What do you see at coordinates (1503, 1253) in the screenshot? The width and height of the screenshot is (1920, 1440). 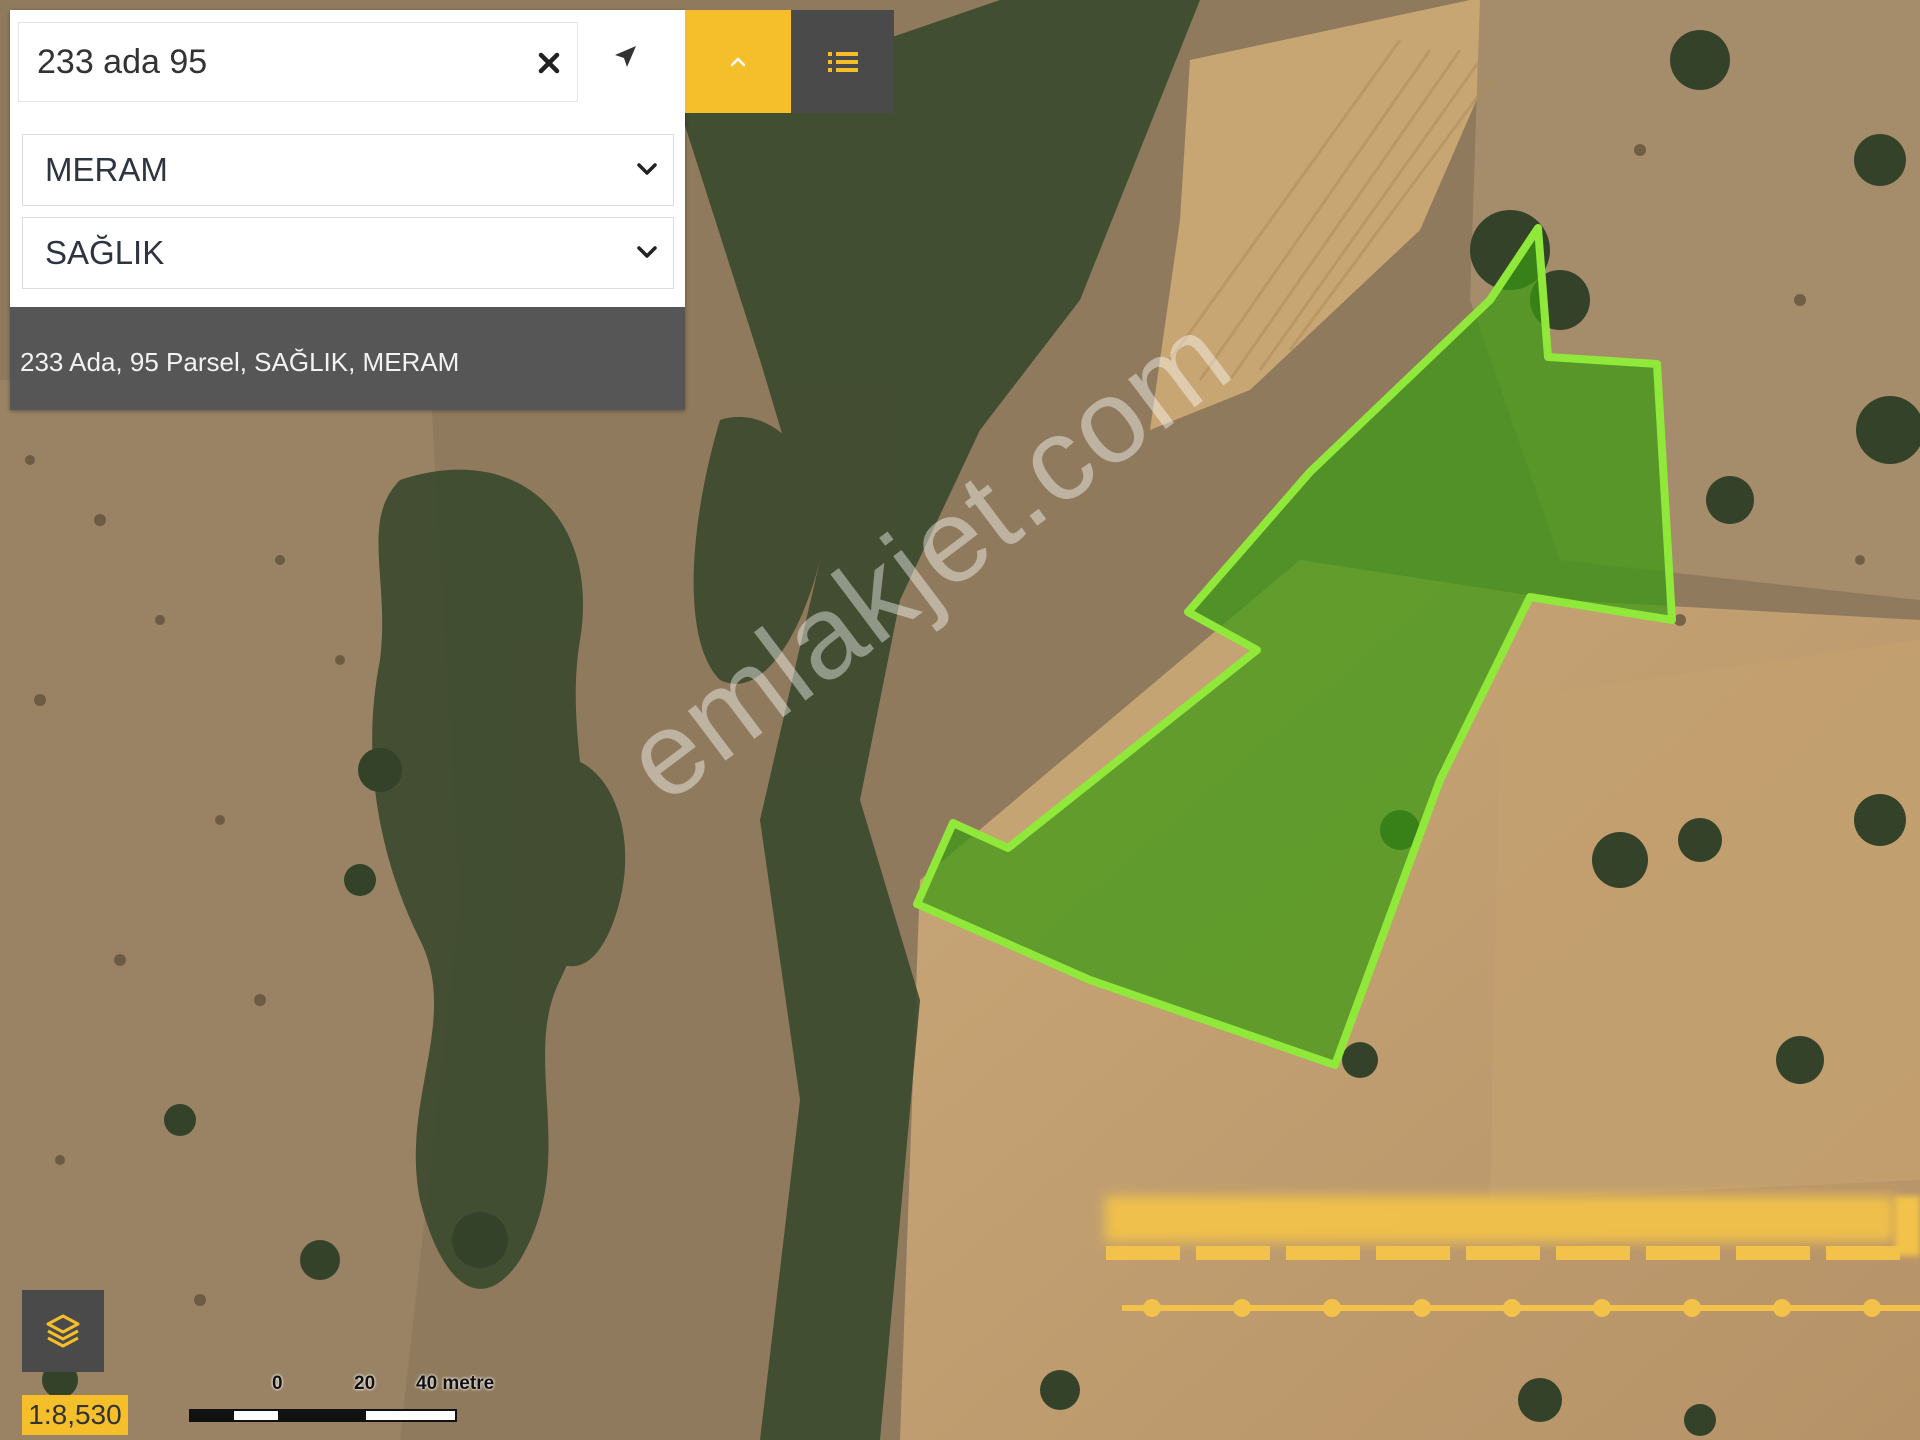 I see `timeline-ticks` at bounding box center [1503, 1253].